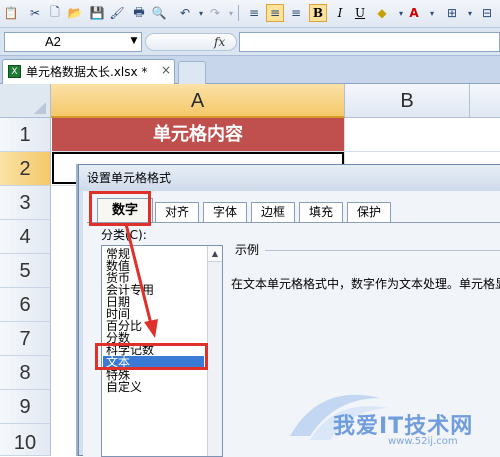 The height and width of the screenshot is (457, 500). I want to click on annotation-arrow-head, so click(151, 328).